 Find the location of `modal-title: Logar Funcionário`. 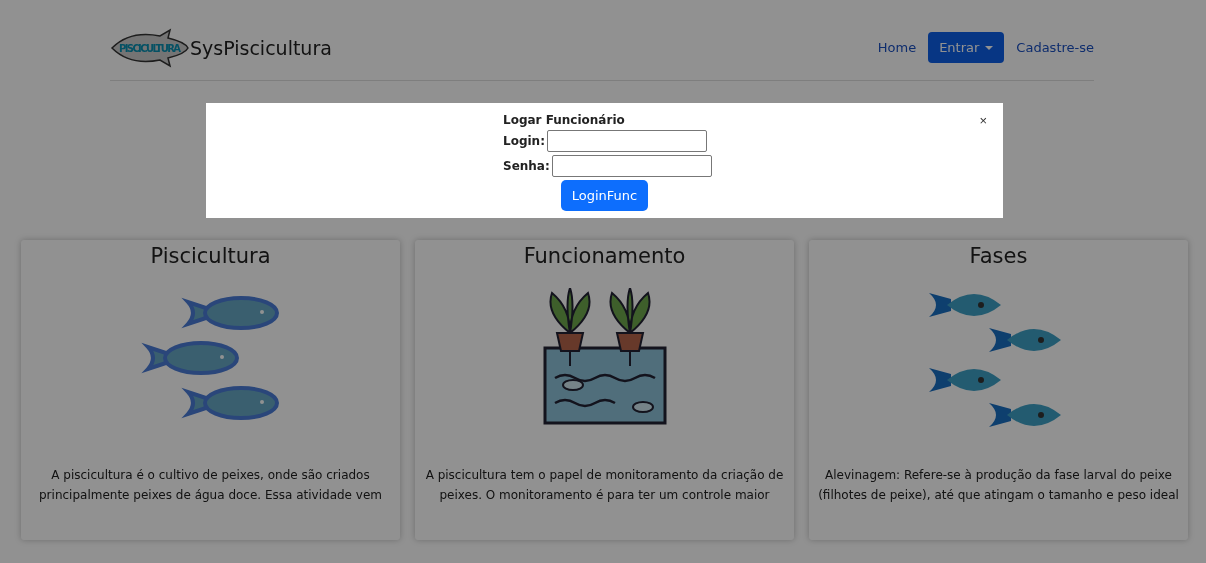

modal-title: Logar Funcionário is located at coordinates (564, 120).